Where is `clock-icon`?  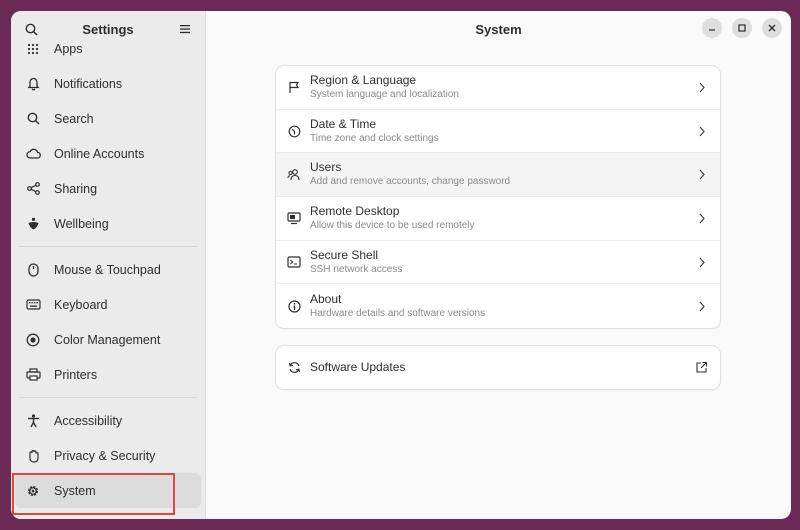 clock-icon is located at coordinates (294, 131).